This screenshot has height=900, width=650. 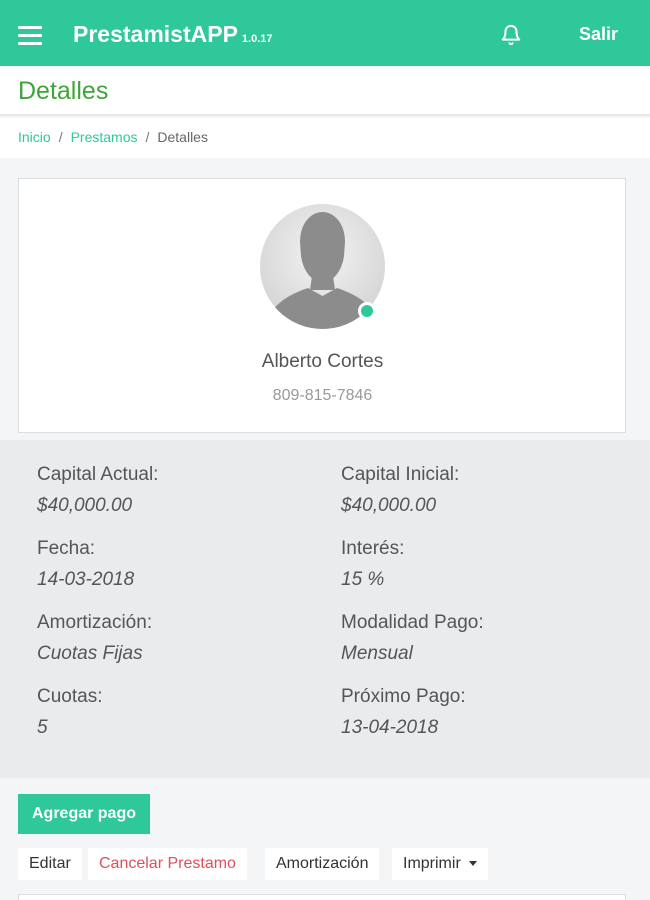 I want to click on capital-inicial-value: $40,000.00, so click(x=389, y=505).